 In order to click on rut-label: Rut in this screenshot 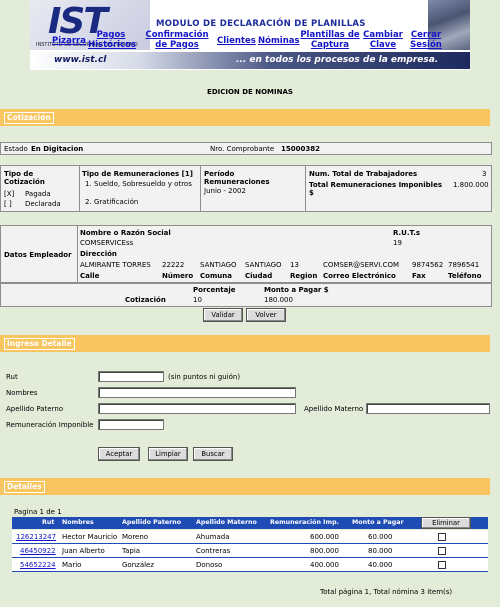, I will do `click(12, 377)`.